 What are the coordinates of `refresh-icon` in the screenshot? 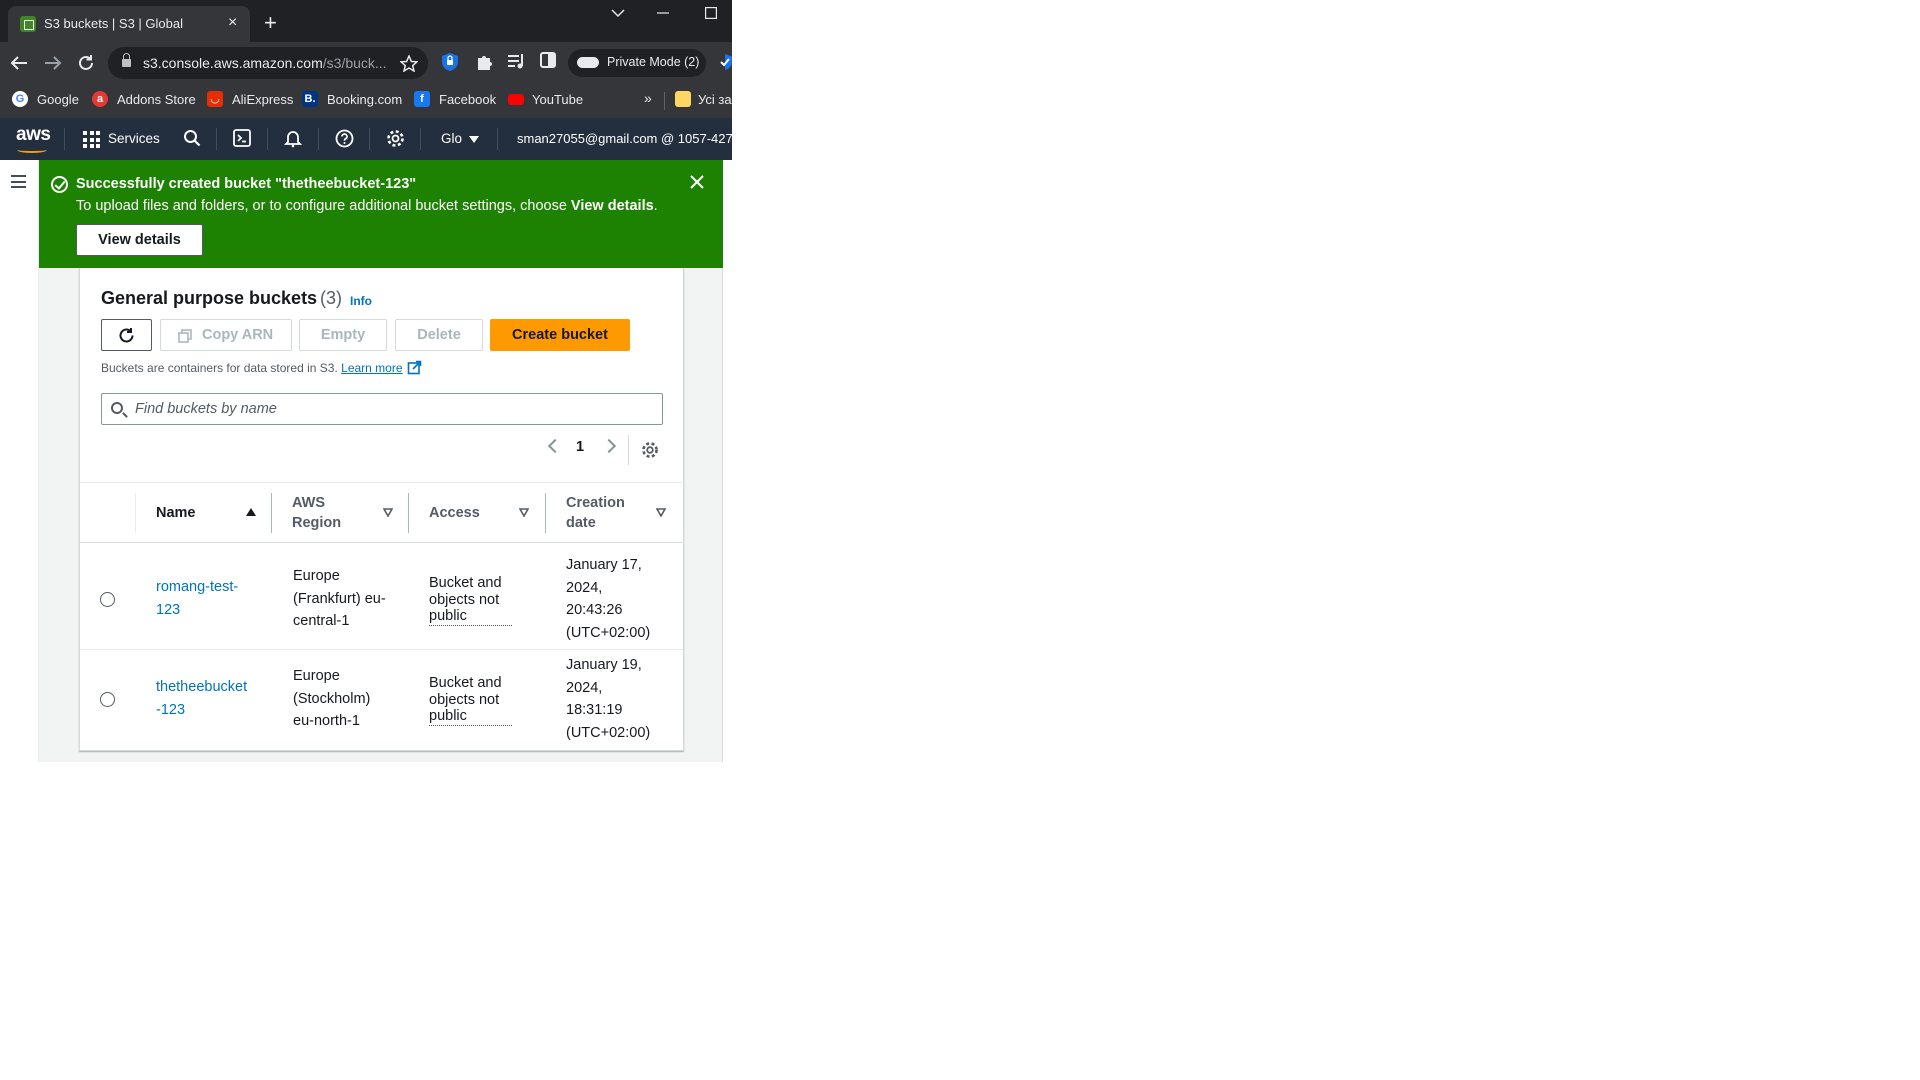 It's located at (126, 335).